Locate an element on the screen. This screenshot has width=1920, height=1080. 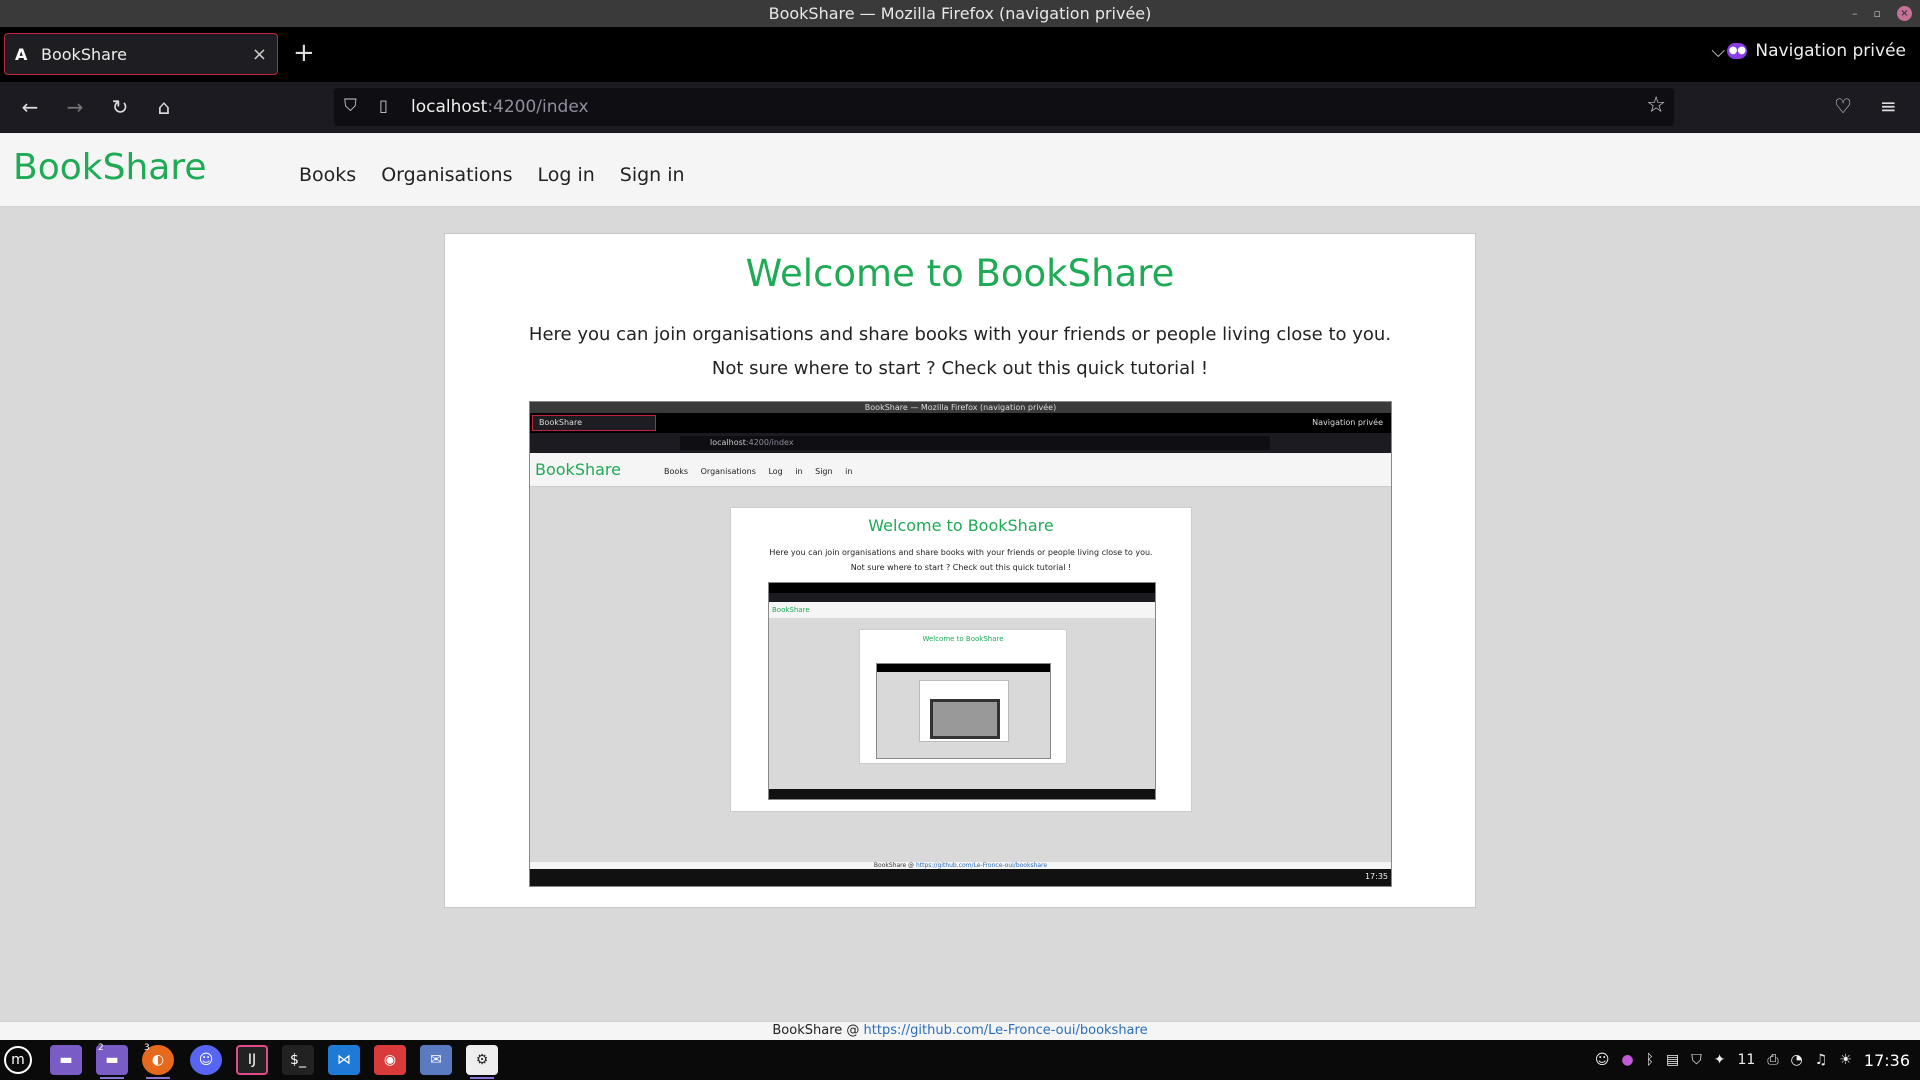
list-tabs-chevron-down-icon: ⌵ is located at coordinates (1718, 51).